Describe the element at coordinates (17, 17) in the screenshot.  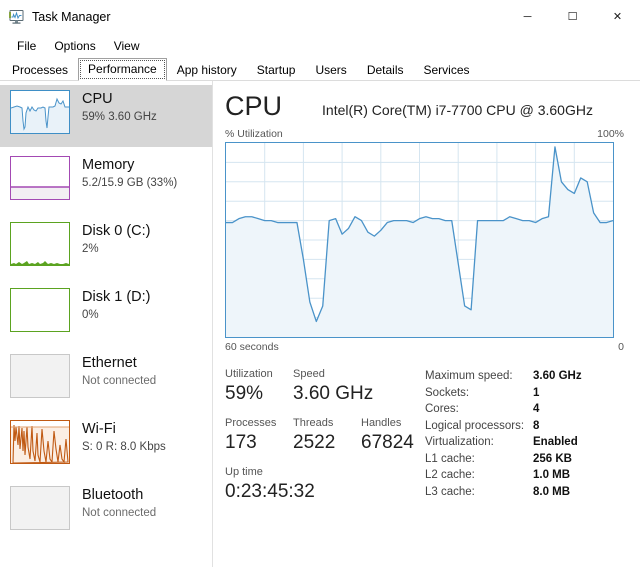
I see `task-manager-icon` at that location.